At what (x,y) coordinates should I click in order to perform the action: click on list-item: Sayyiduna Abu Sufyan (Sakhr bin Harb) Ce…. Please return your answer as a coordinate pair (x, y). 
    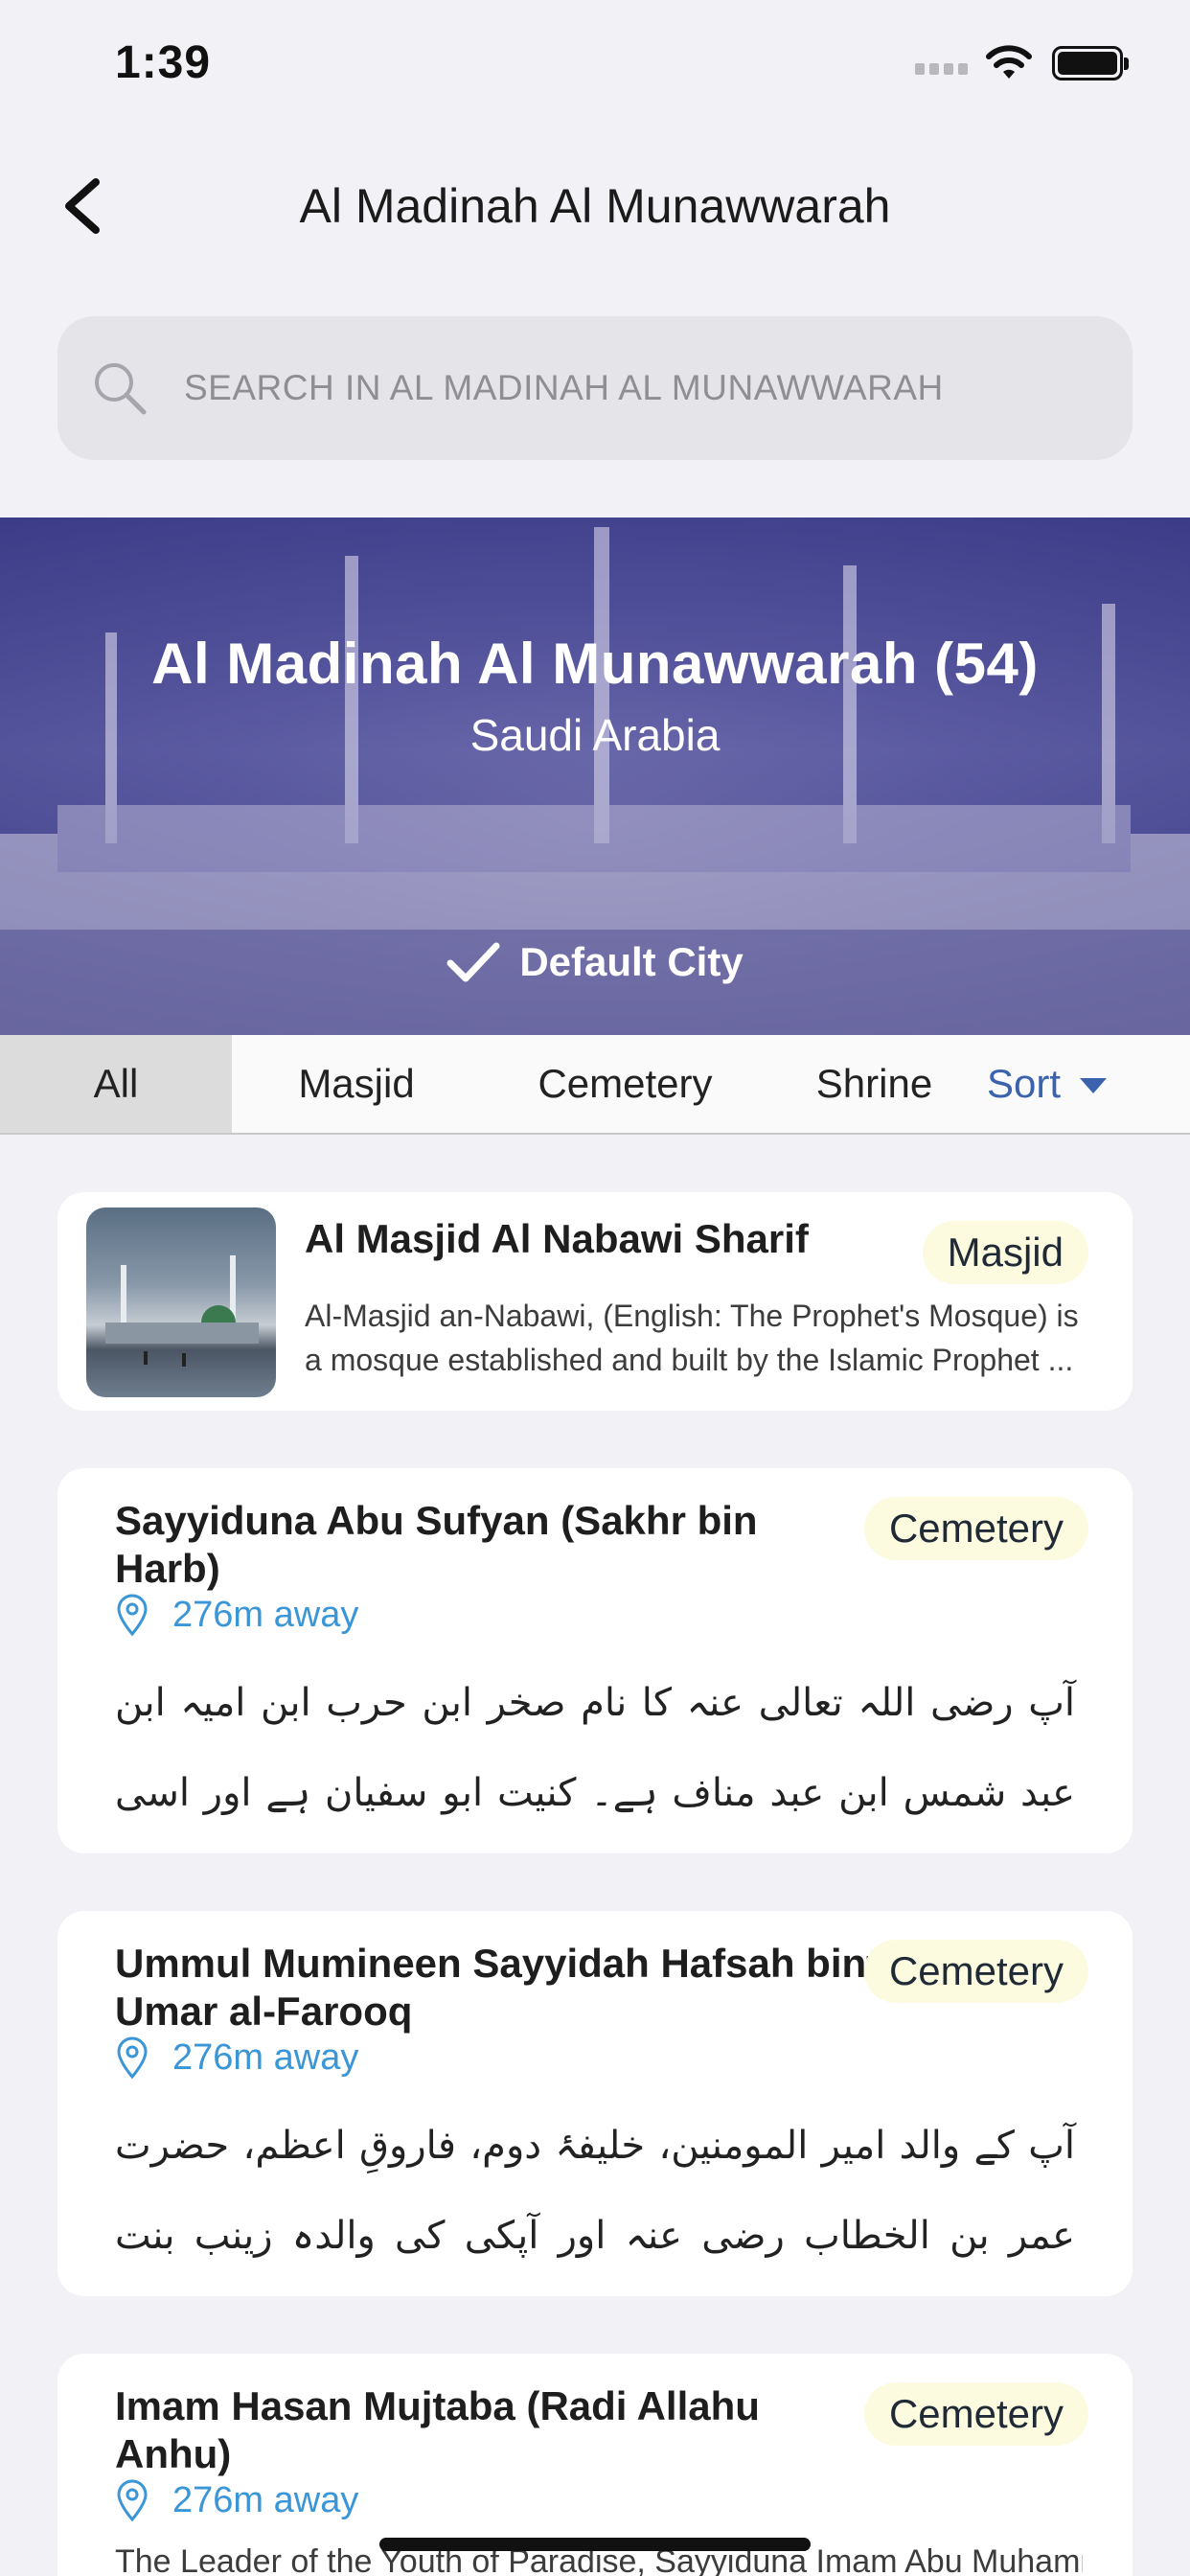
    Looking at the image, I should click on (595, 1660).